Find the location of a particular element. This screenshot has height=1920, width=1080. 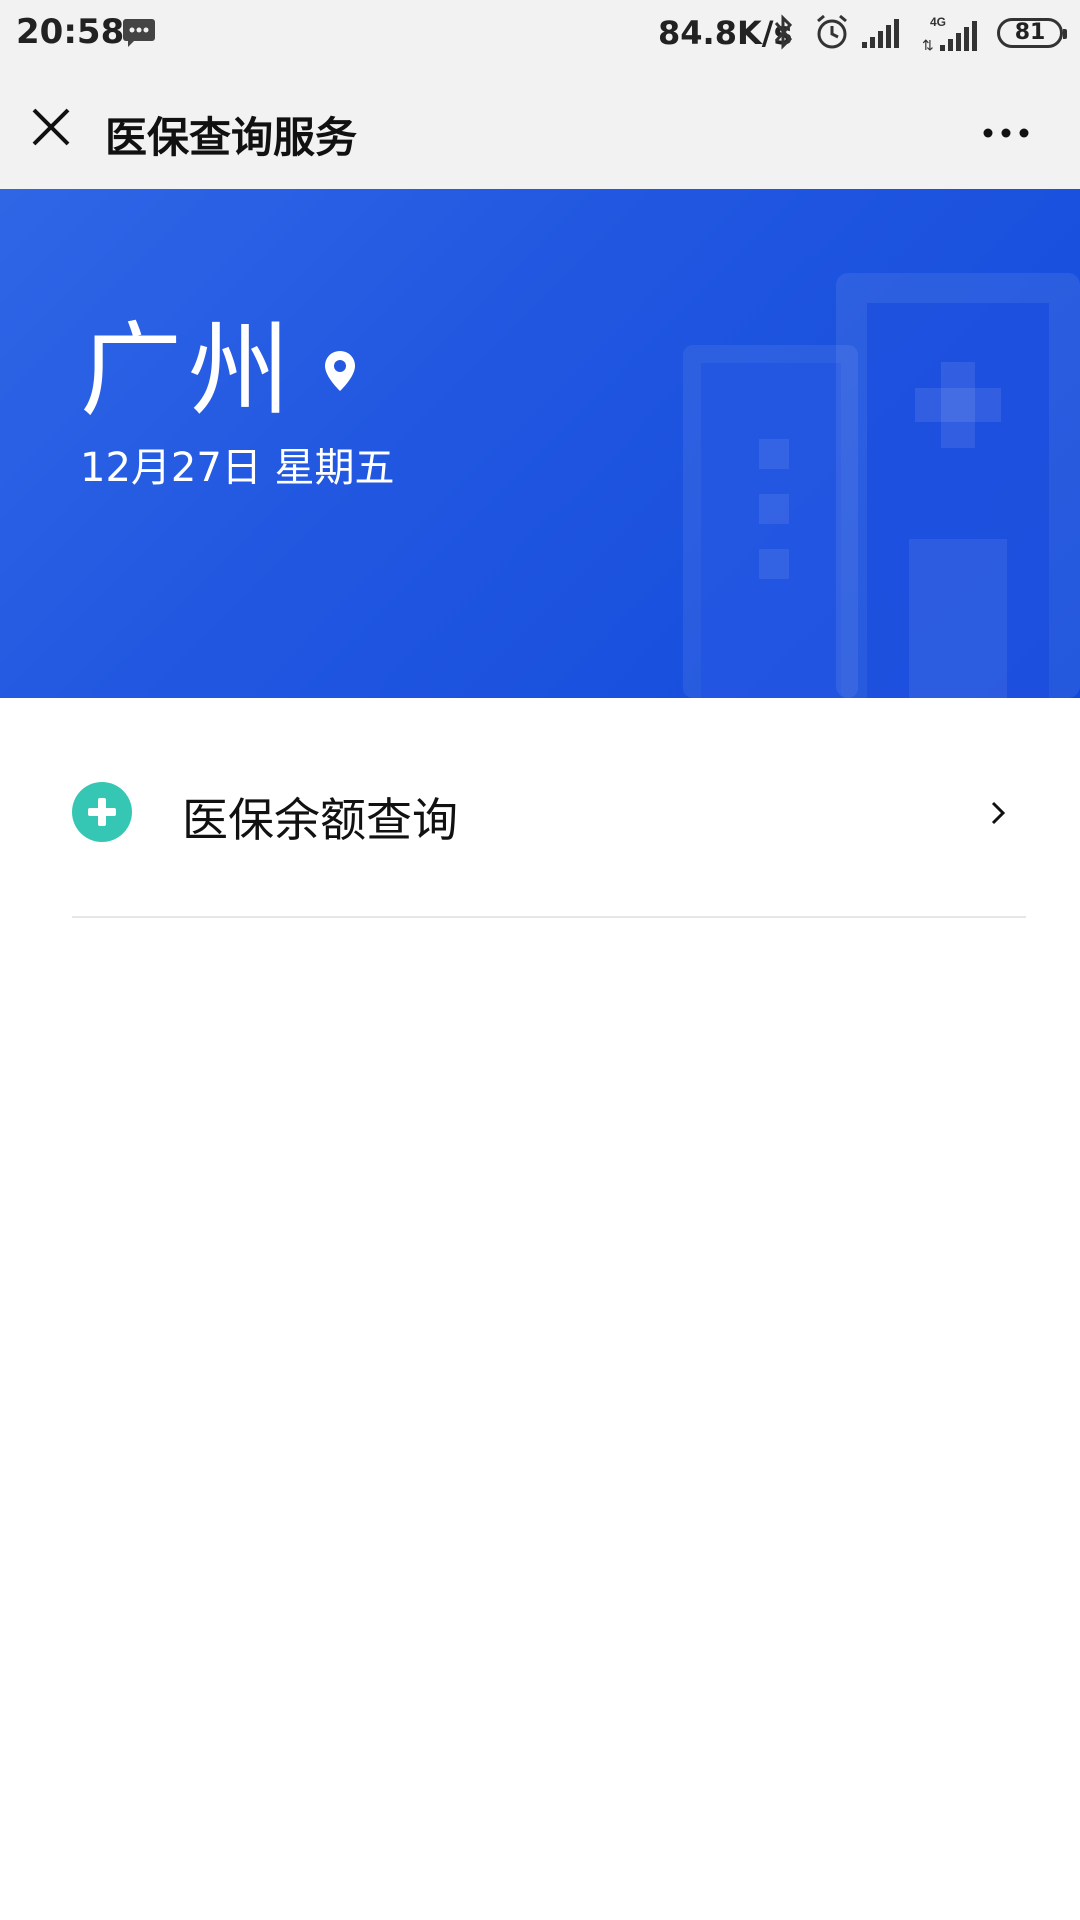

location-pin-icon is located at coordinates (340, 373).